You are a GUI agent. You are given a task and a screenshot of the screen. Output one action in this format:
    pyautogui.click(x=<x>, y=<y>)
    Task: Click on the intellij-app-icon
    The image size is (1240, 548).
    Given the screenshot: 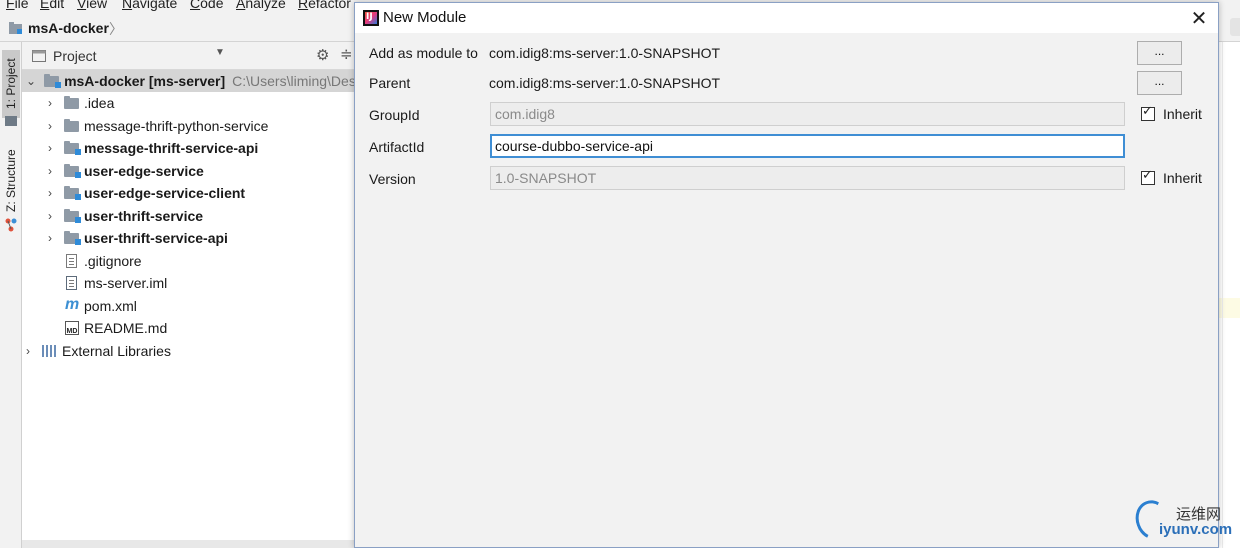 What is the action you would take?
    pyautogui.click(x=371, y=18)
    